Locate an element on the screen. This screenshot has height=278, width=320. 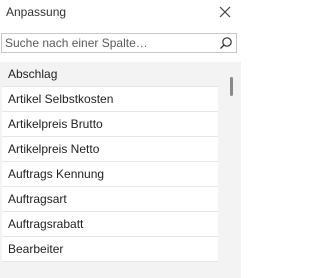
panel-header: Anpassung is located at coordinates (120, 14).